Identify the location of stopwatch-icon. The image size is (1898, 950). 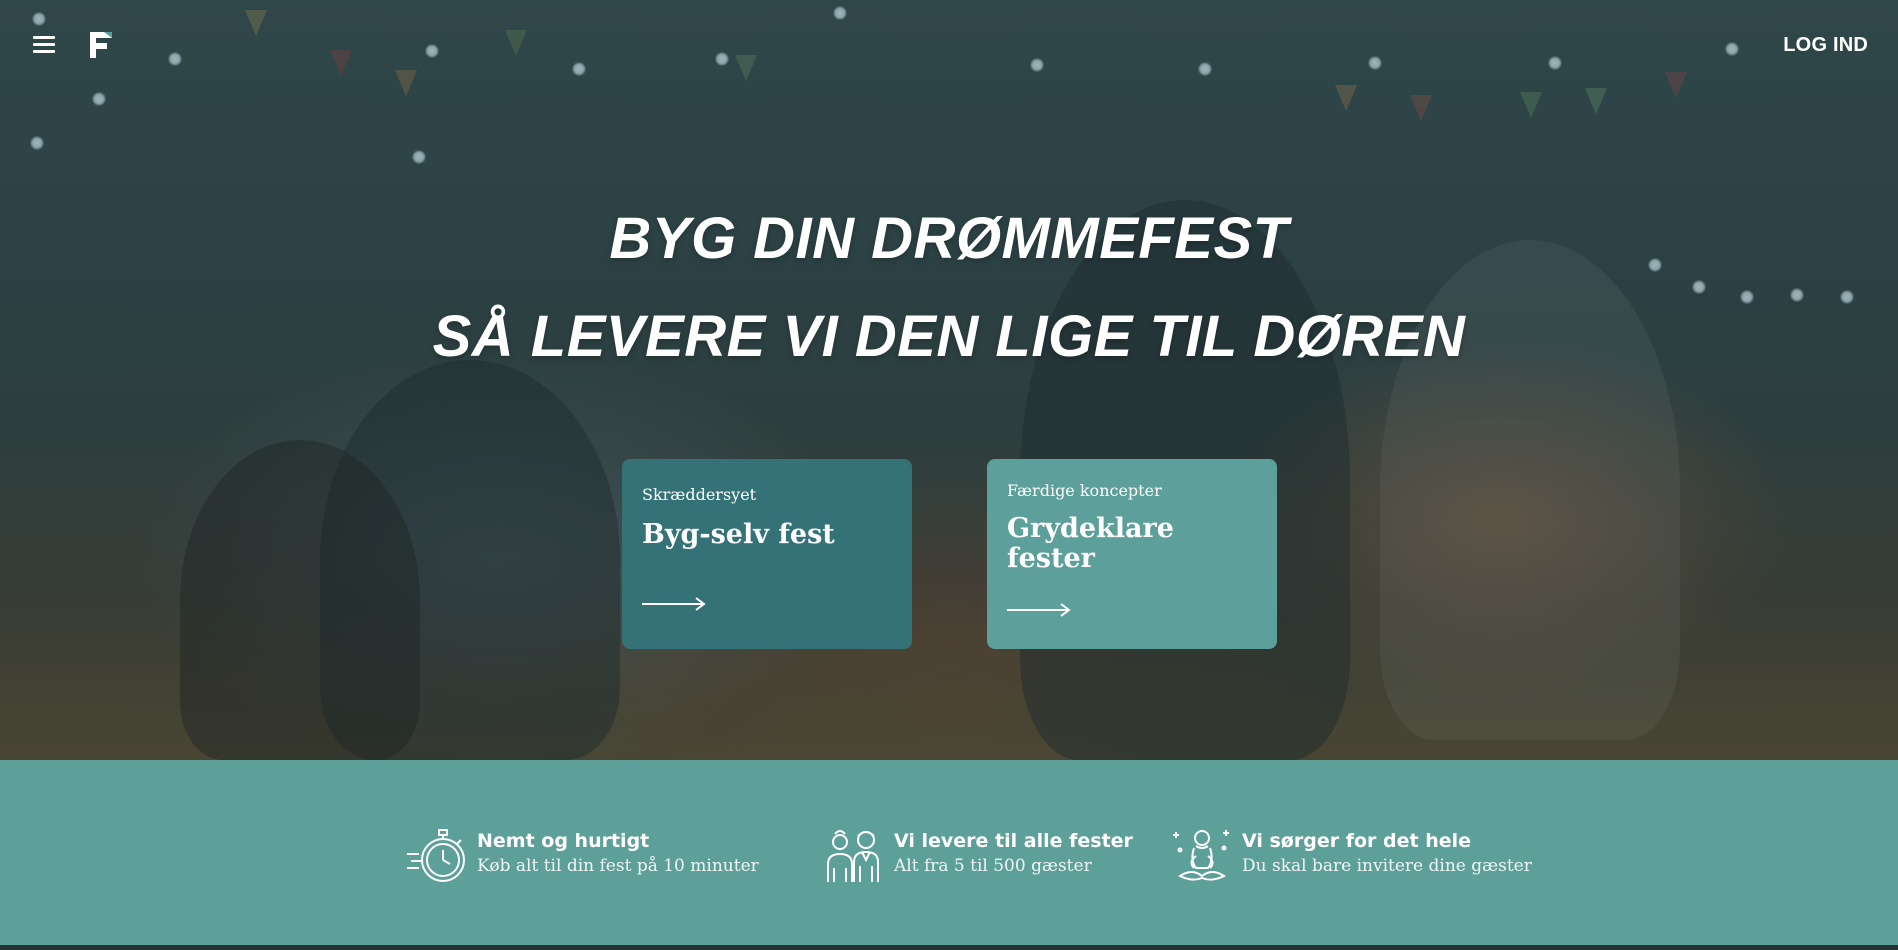
(436, 855).